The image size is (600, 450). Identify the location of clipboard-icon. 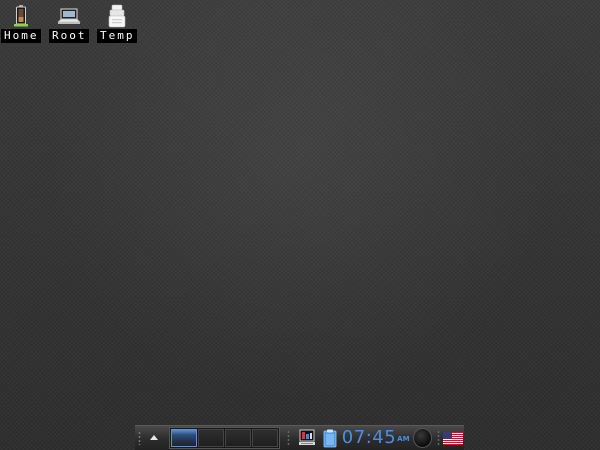
(330, 438).